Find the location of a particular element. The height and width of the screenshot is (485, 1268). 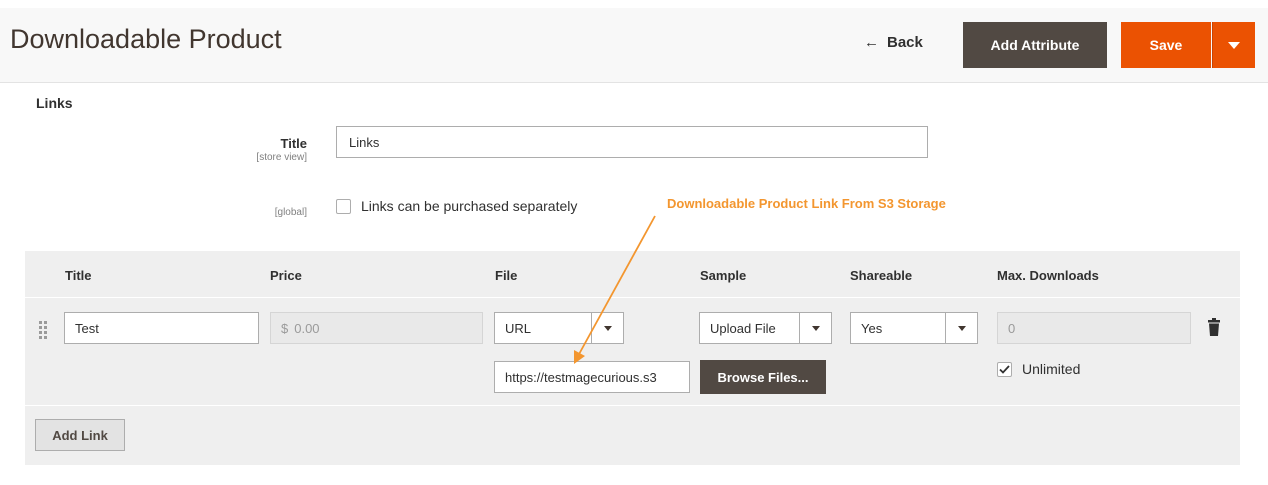

sample-select: Upload File is located at coordinates (765, 328).